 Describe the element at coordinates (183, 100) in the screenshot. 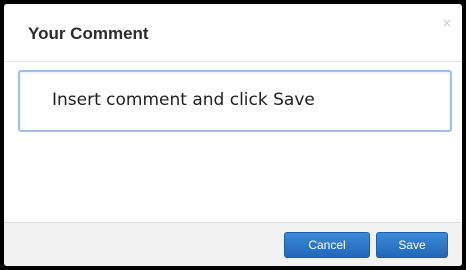

I see `comment-placeholder: Insert comment and click Save` at that location.